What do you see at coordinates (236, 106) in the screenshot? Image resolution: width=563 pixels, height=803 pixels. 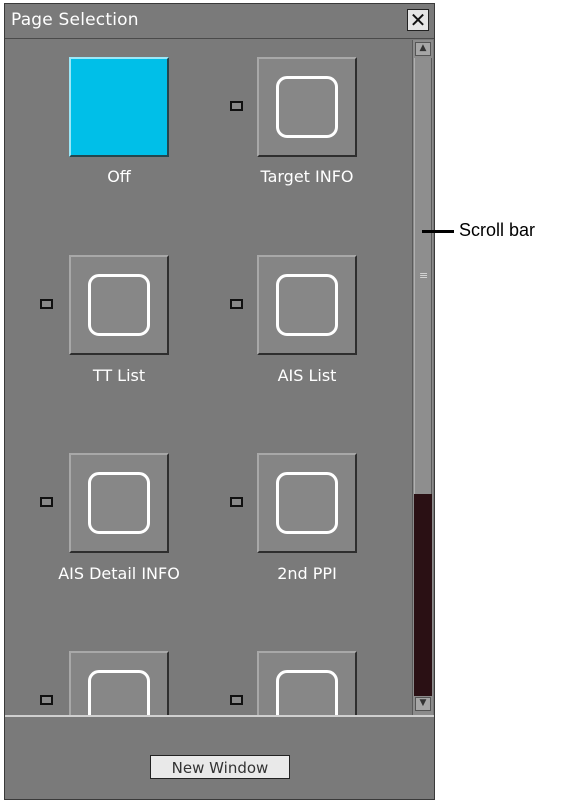 I see `target-info-checkbox` at bounding box center [236, 106].